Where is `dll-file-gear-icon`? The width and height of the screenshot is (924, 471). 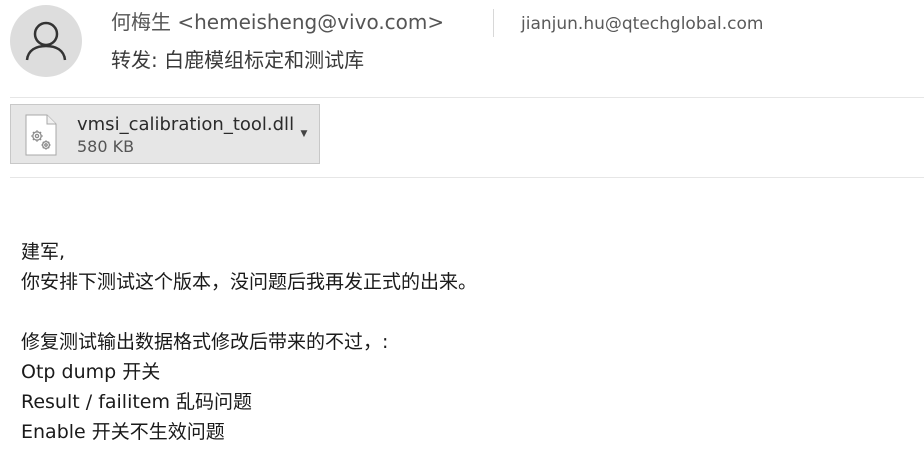
dll-file-gear-icon is located at coordinates (41, 135).